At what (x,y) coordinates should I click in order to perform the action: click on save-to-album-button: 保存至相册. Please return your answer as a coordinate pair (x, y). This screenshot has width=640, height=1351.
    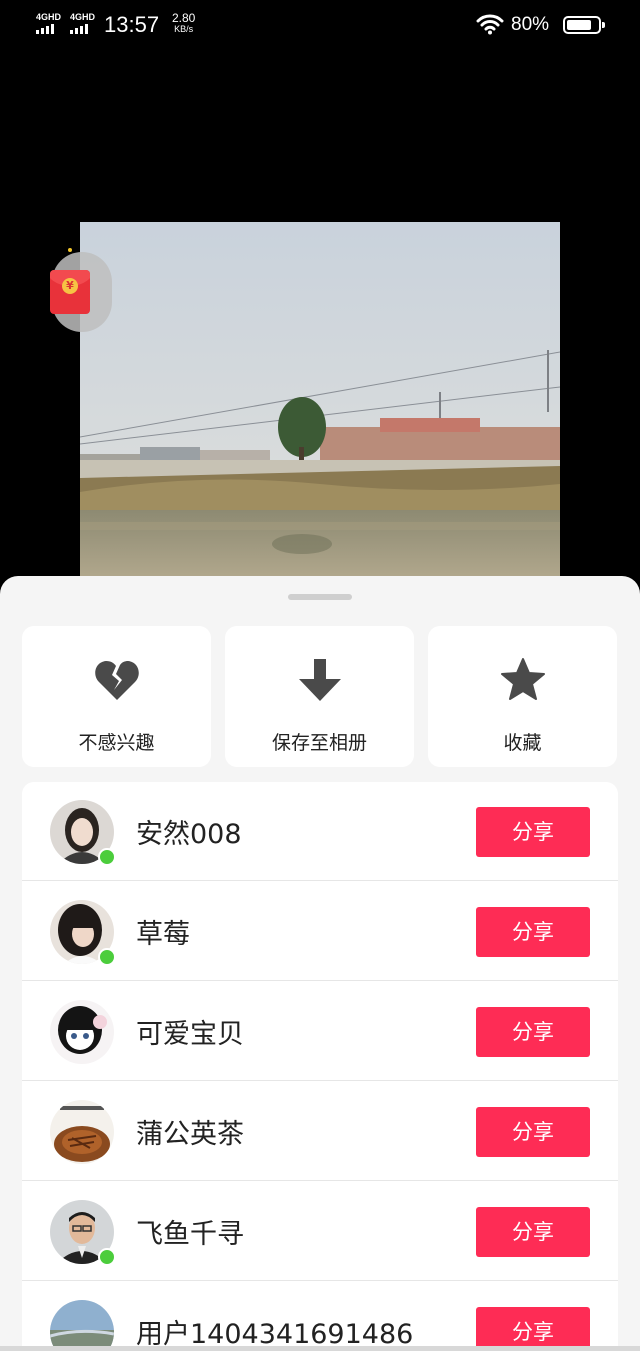
    Looking at the image, I should click on (319, 696).